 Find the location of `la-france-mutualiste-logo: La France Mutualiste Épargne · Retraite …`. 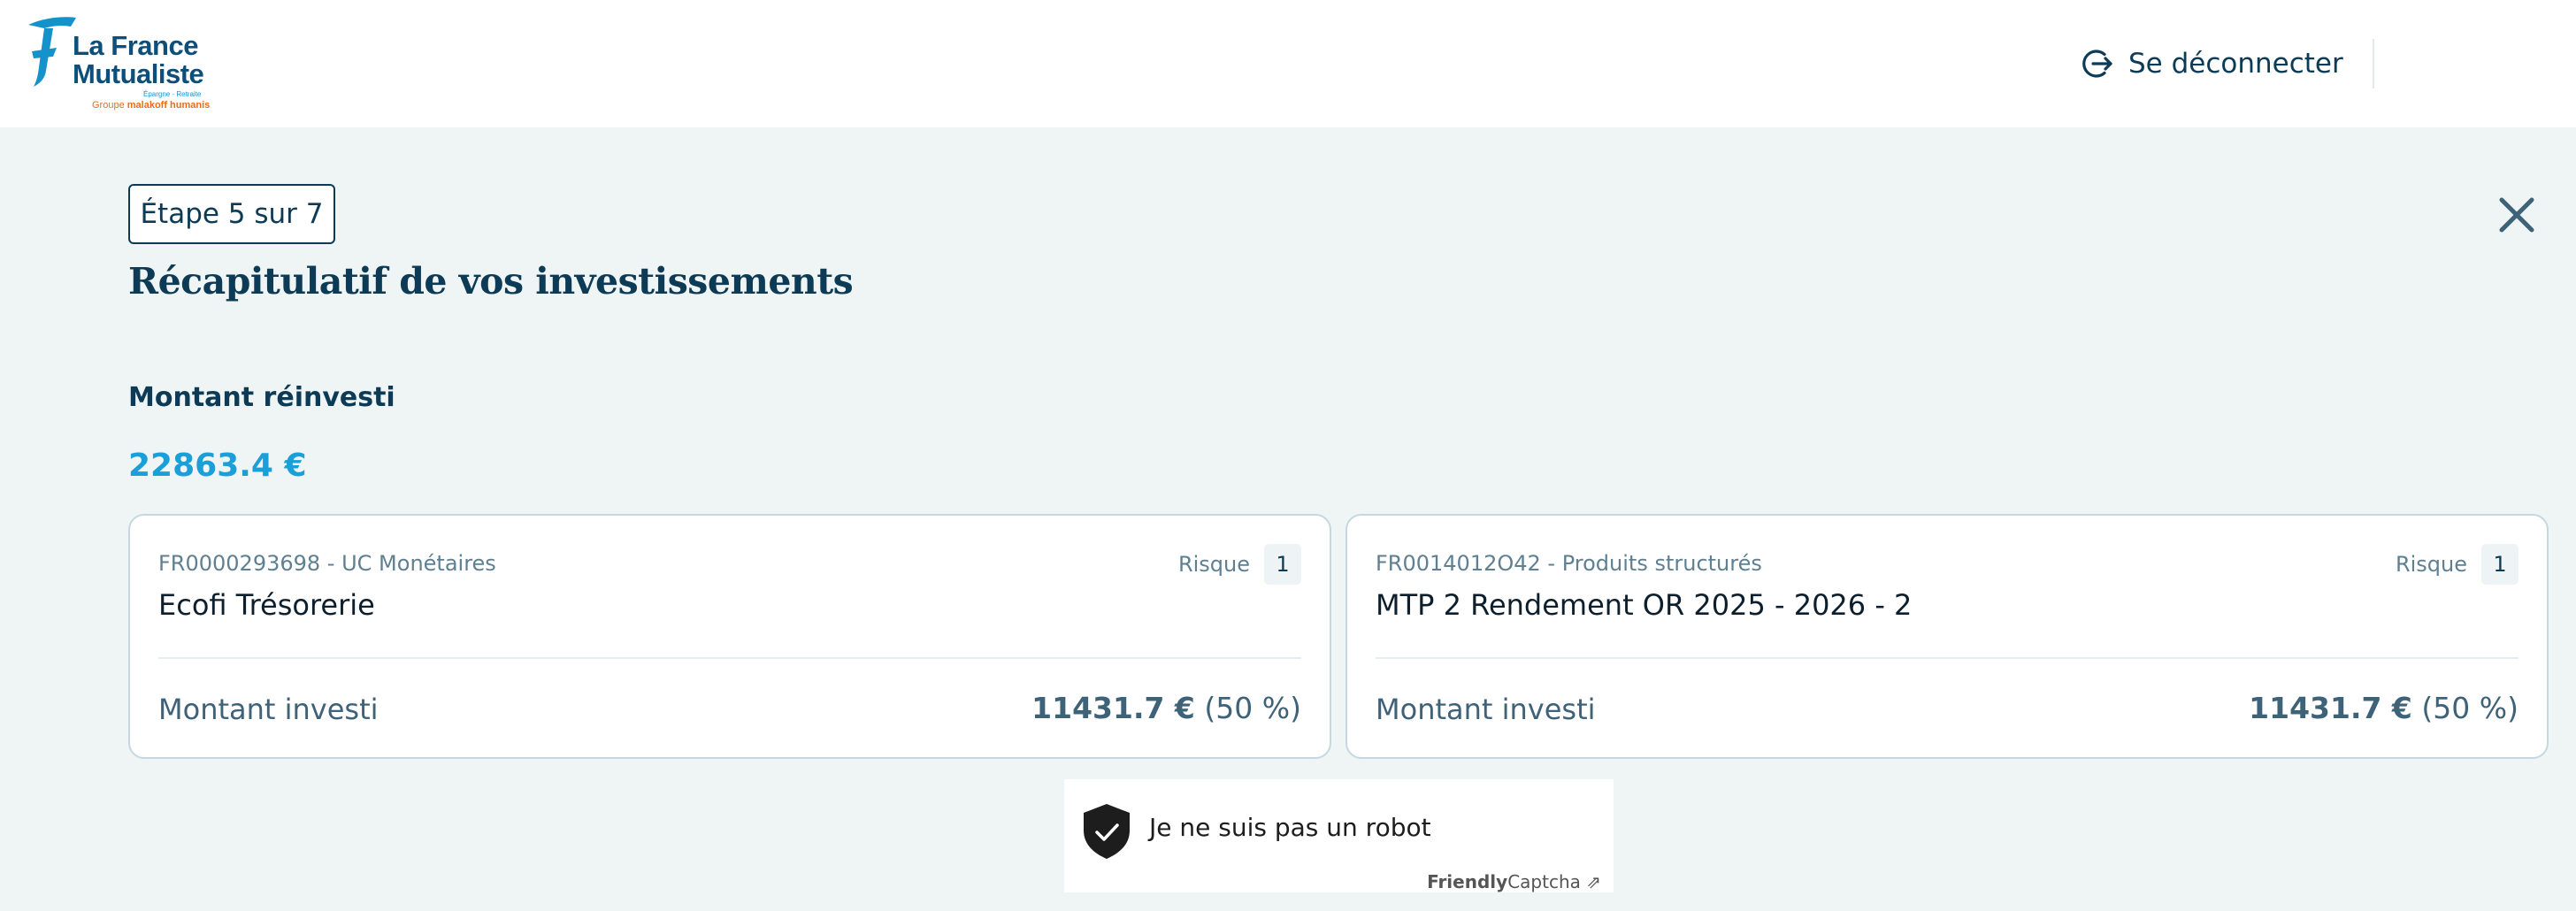

la-france-mutualiste-logo: La France Mutualiste Épargne · Retraite … is located at coordinates (128, 63).